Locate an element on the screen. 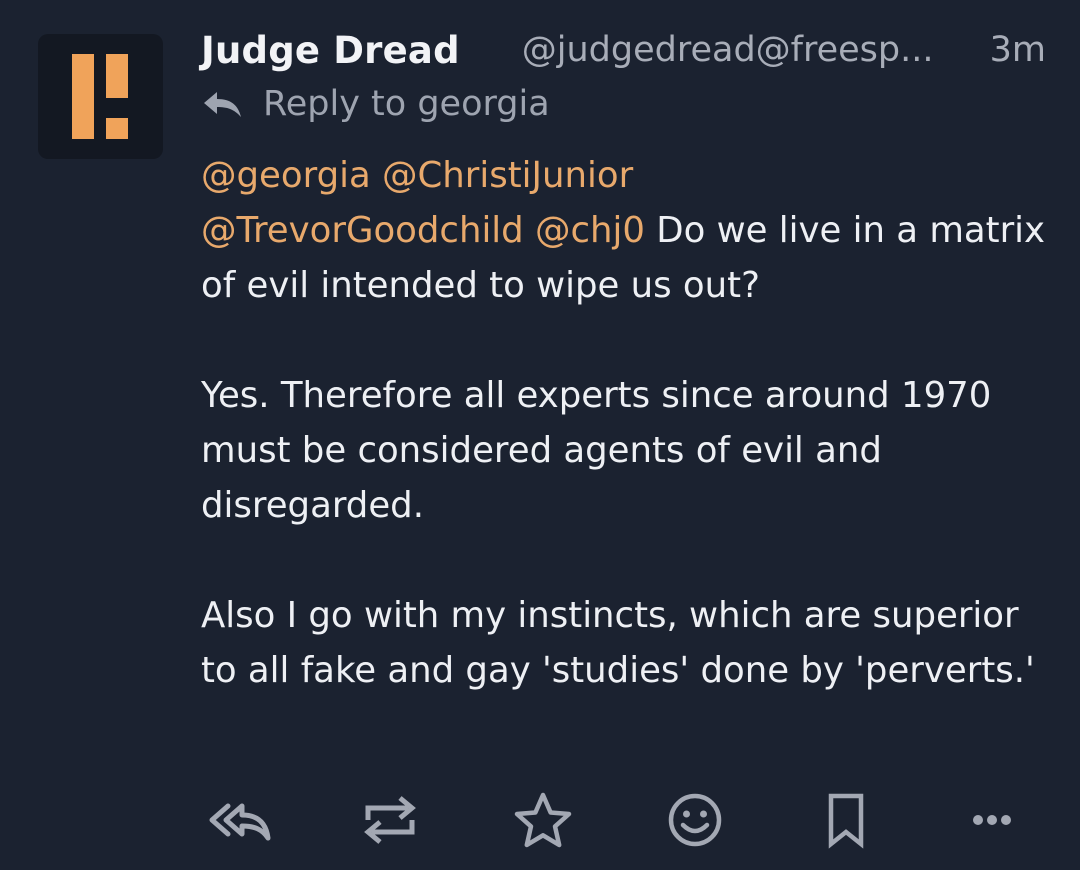  reply-to-label: Reply to georgia is located at coordinates (406, 104).